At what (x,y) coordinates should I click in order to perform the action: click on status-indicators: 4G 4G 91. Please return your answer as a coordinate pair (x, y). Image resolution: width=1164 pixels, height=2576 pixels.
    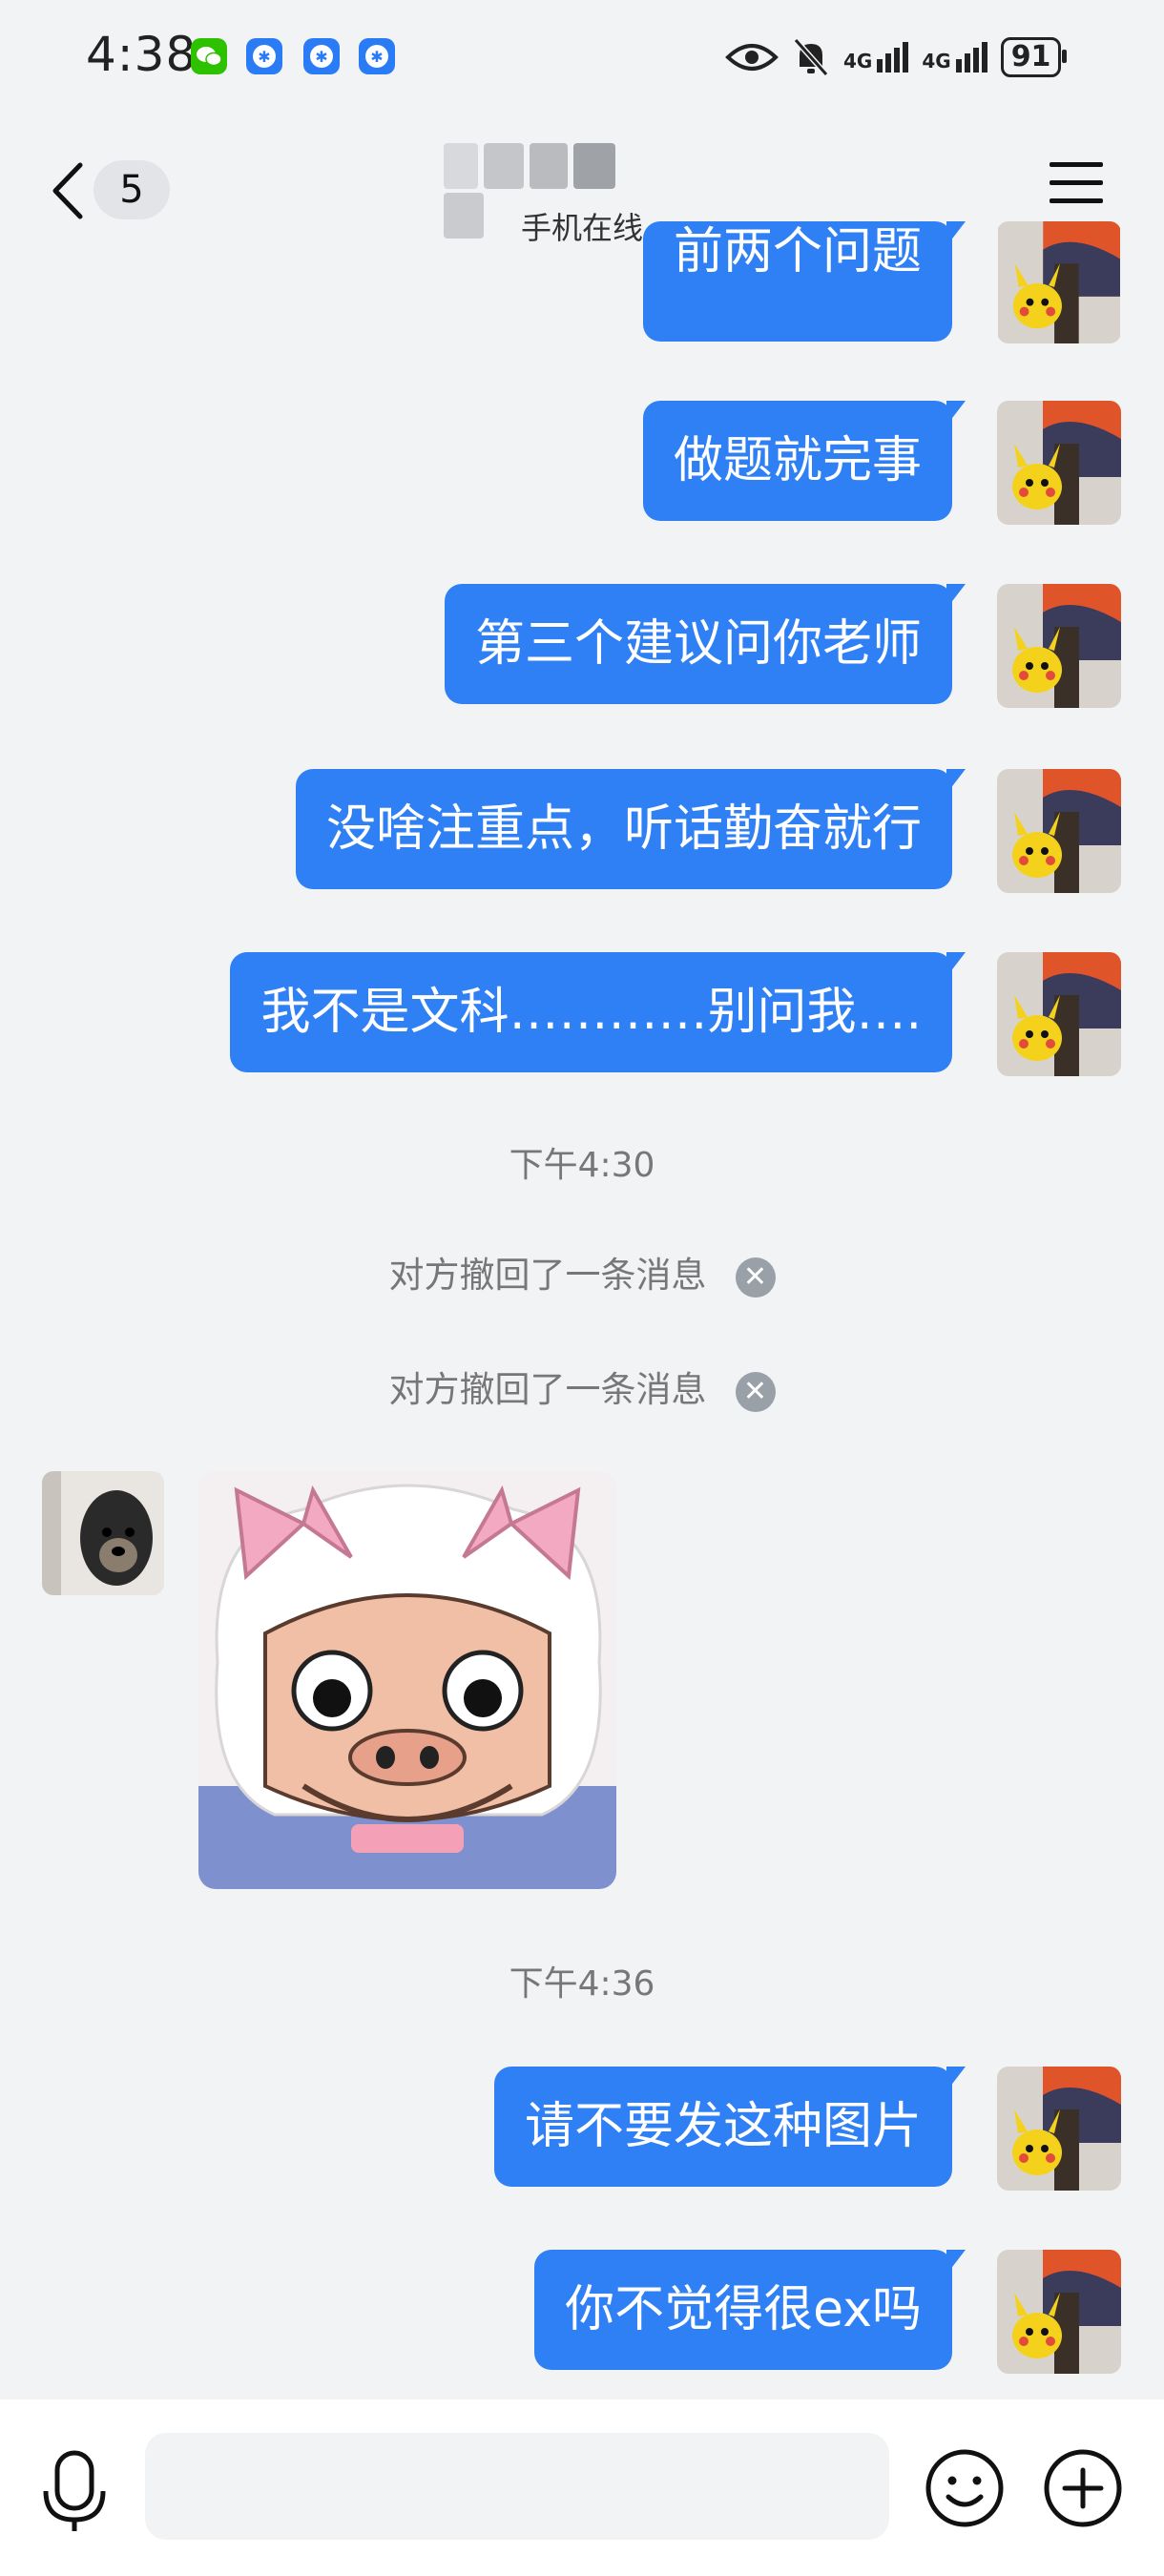
    Looking at the image, I should click on (896, 57).